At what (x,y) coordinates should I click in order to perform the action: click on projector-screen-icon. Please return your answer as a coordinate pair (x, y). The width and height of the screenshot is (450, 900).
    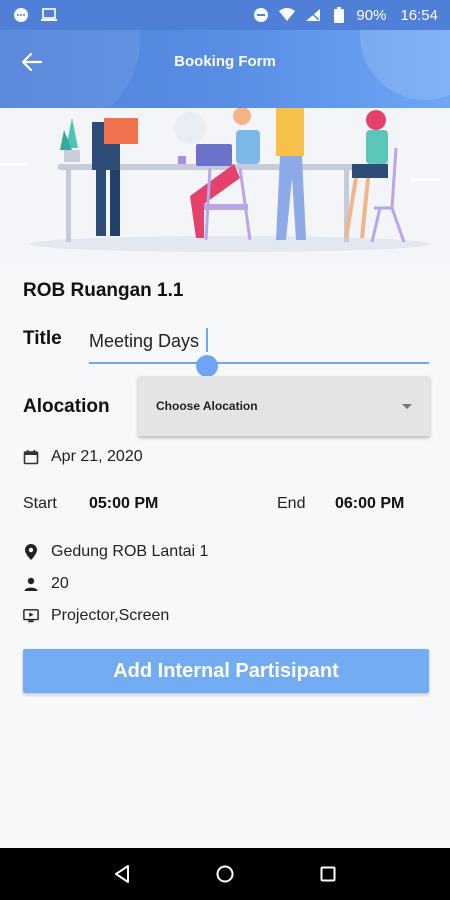
    Looking at the image, I should click on (31, 616).